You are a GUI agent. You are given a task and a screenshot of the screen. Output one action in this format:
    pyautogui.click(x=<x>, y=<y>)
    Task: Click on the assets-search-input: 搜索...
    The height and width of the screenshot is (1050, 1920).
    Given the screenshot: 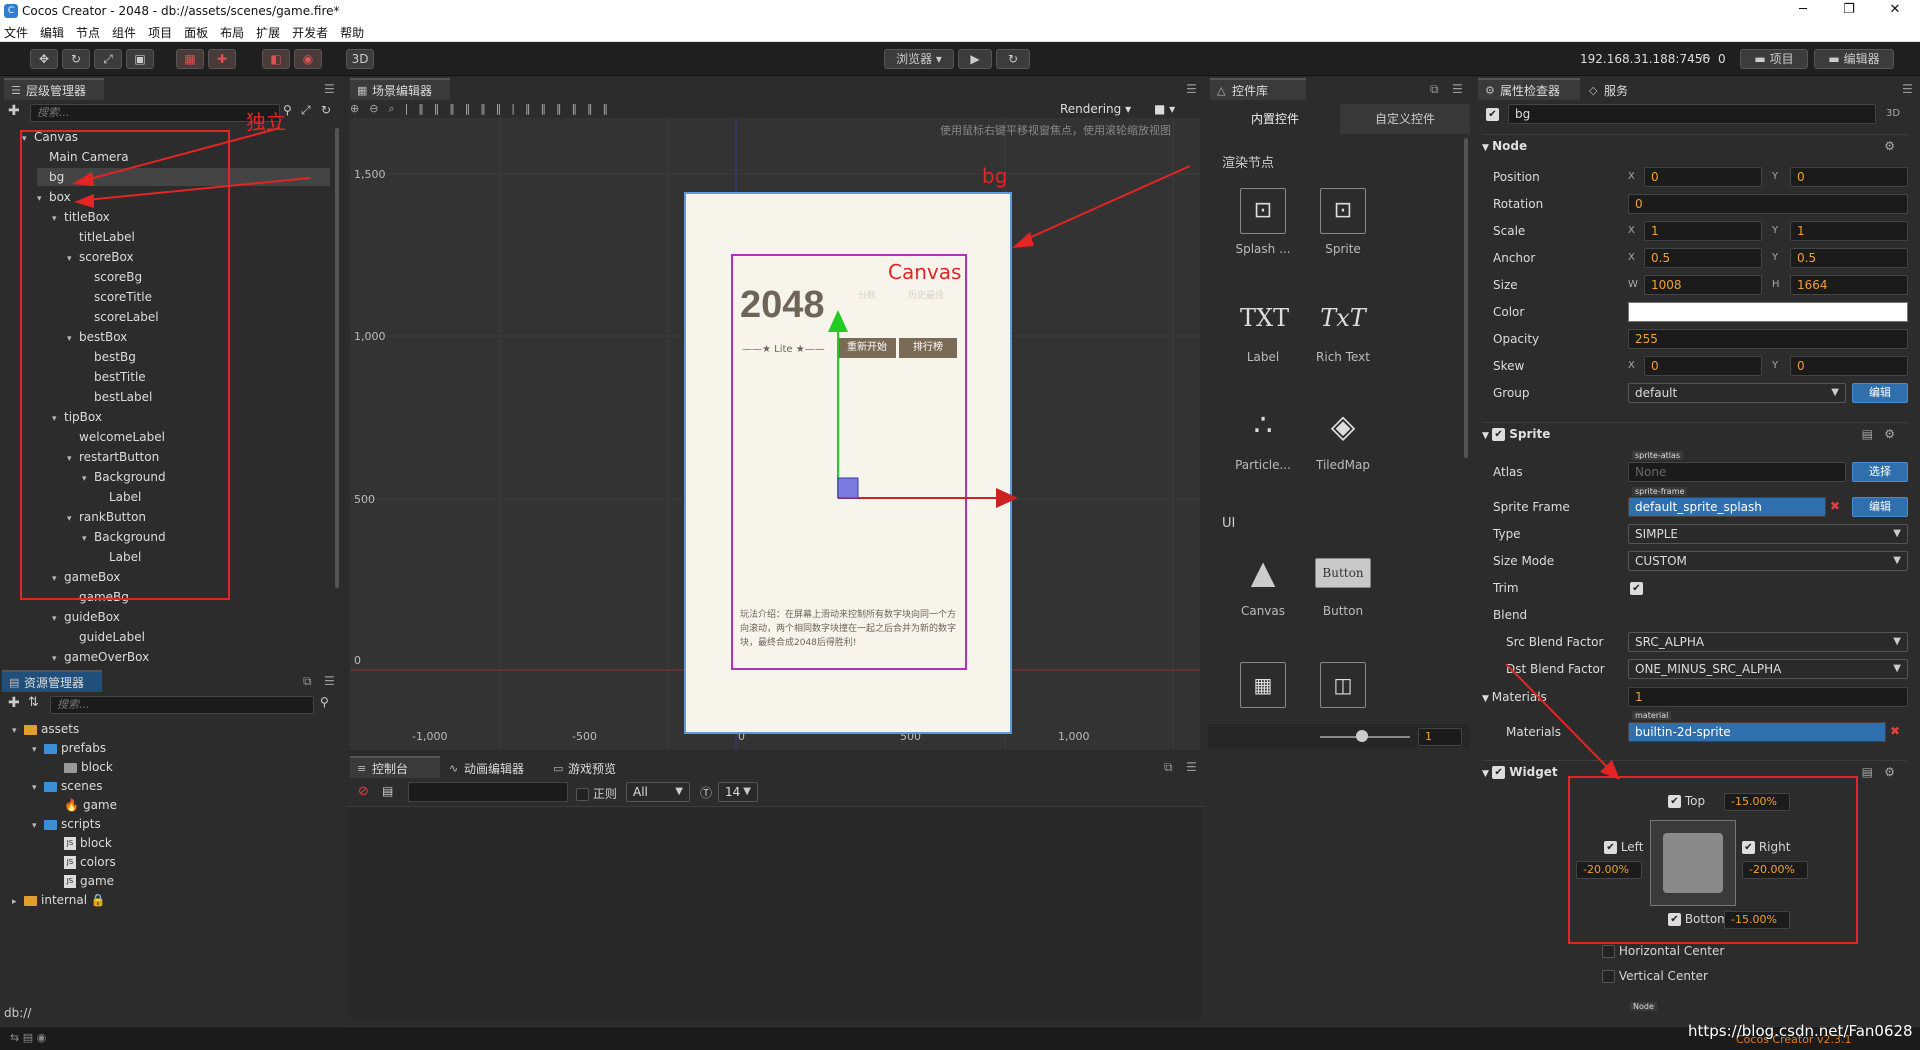 What is the action you would take?
    pyautogui.click(x=182, y=705)
    